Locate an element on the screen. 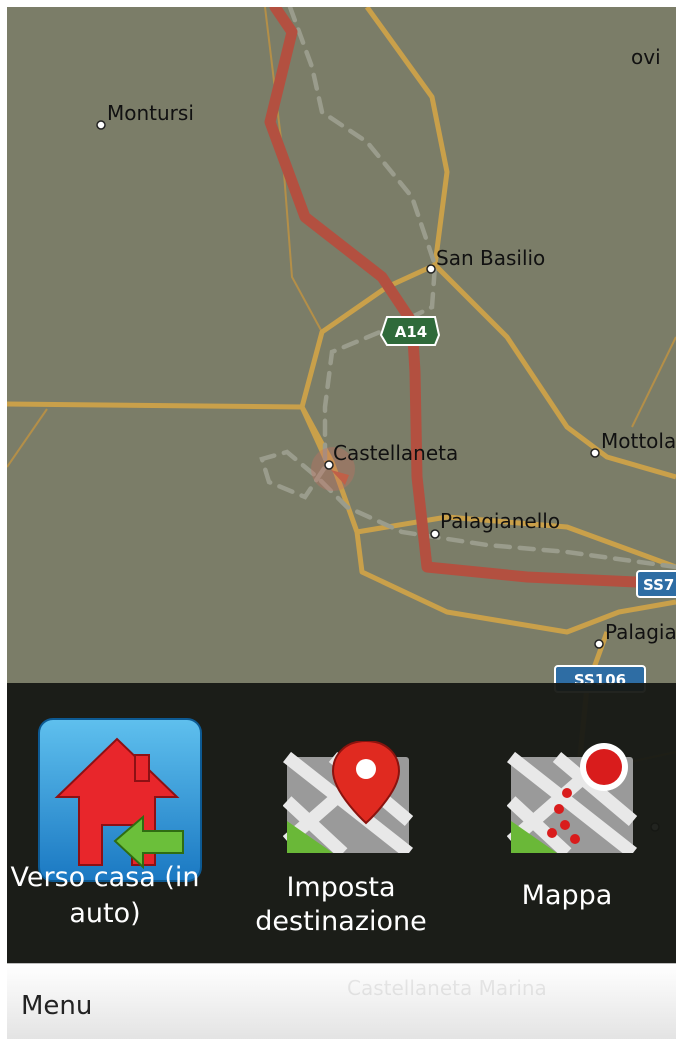 The width and height of the screenshot is (676, 1039). menu-button: Menu is located at coordinates (56, 1006).